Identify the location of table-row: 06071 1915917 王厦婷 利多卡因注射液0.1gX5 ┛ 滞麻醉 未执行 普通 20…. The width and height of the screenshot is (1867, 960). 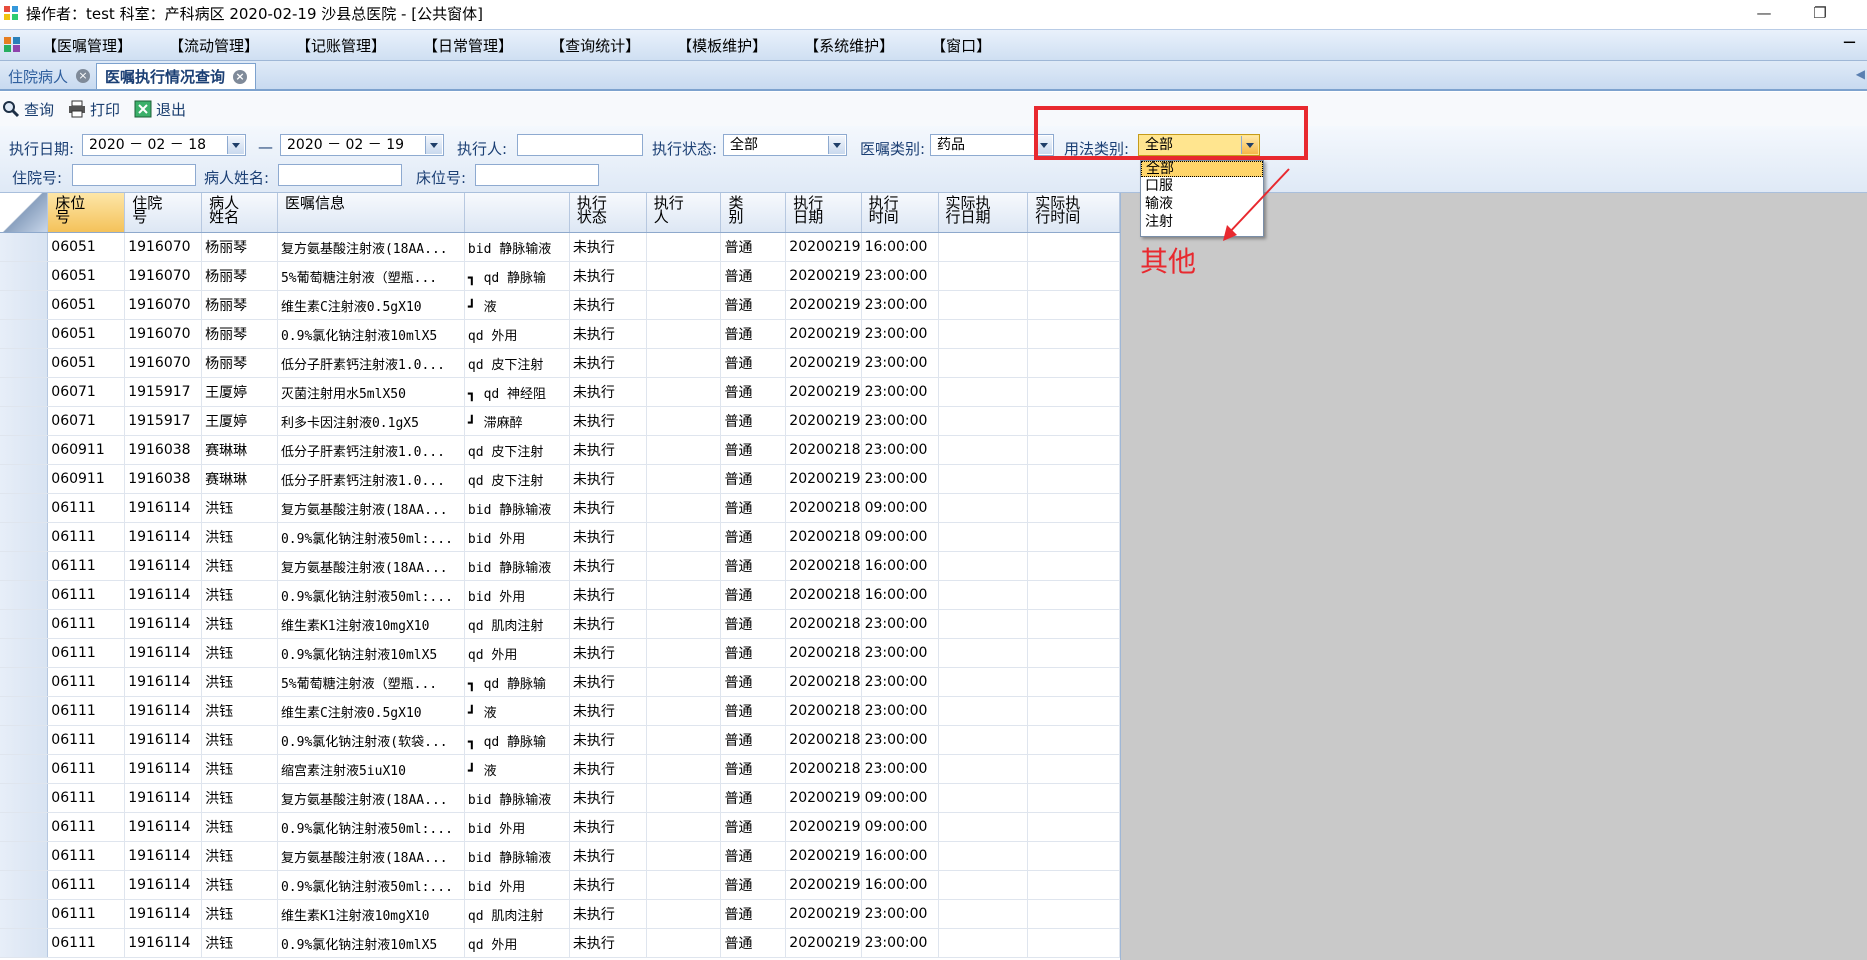
(560, 421).